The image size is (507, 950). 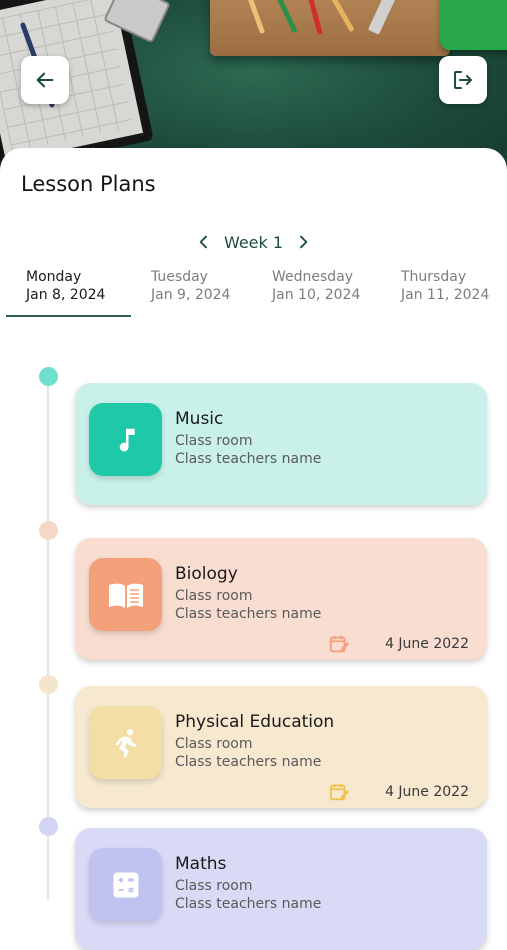 I want to click on next-week-button, so click(x=303, y=242).